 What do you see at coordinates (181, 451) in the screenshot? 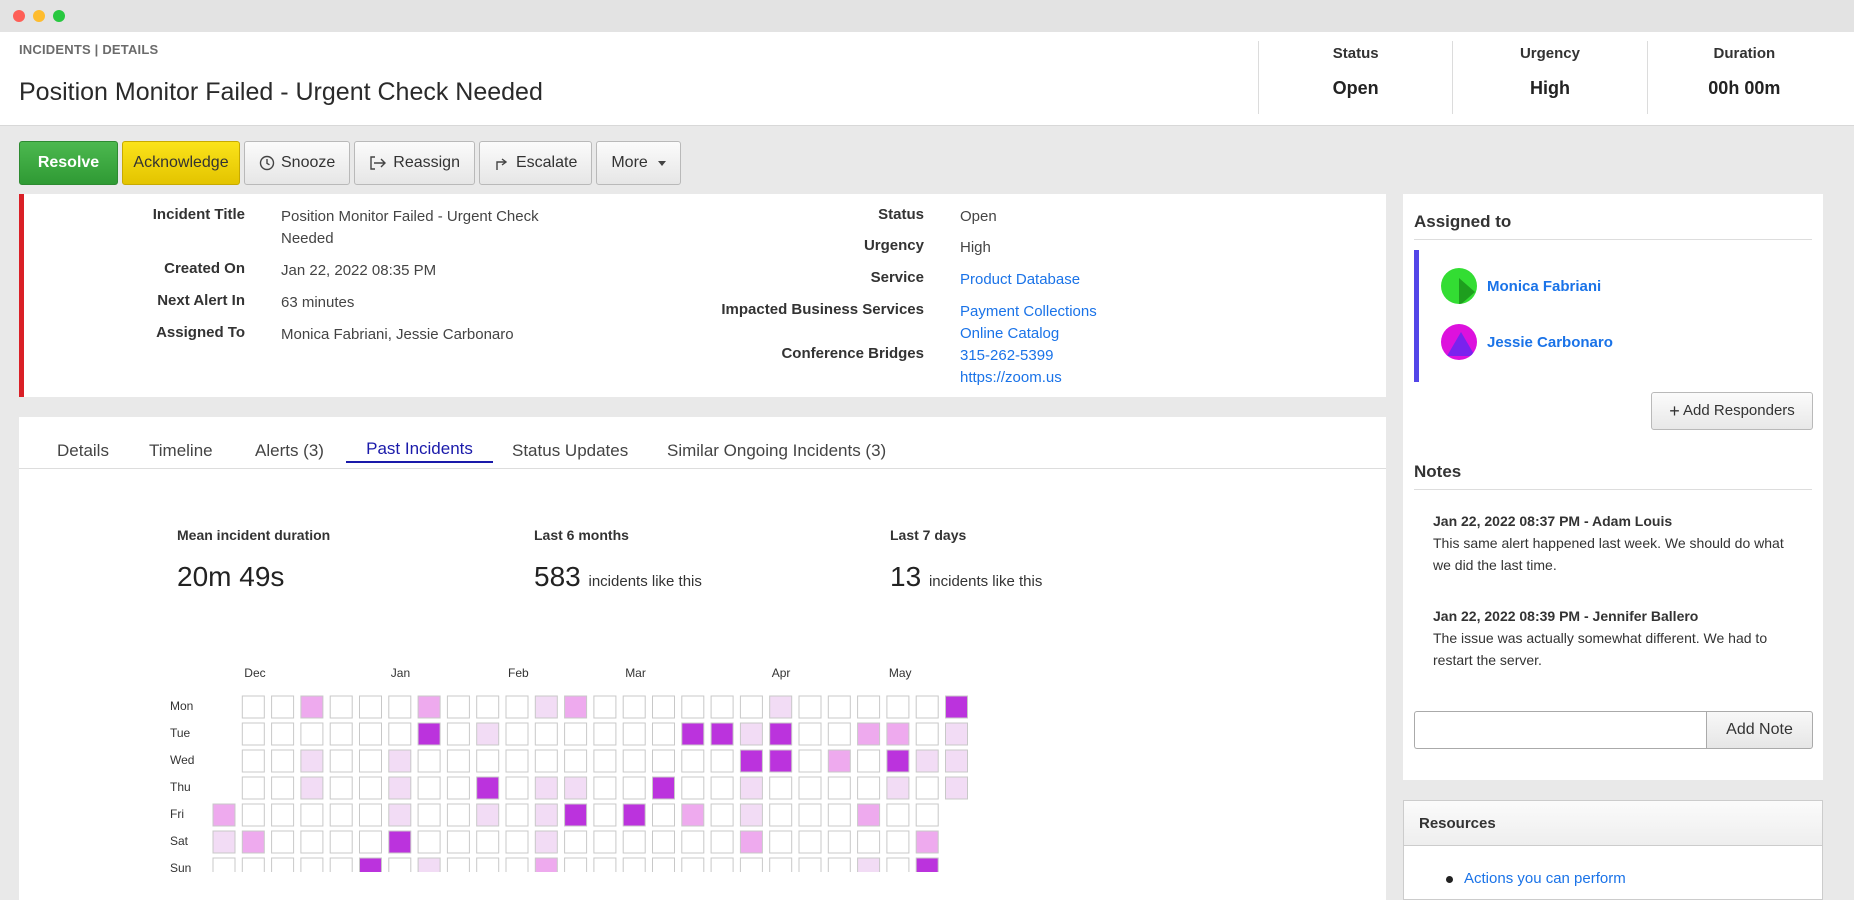
I see `tab-timeline: Timeline` at bounding box center [181, 451].